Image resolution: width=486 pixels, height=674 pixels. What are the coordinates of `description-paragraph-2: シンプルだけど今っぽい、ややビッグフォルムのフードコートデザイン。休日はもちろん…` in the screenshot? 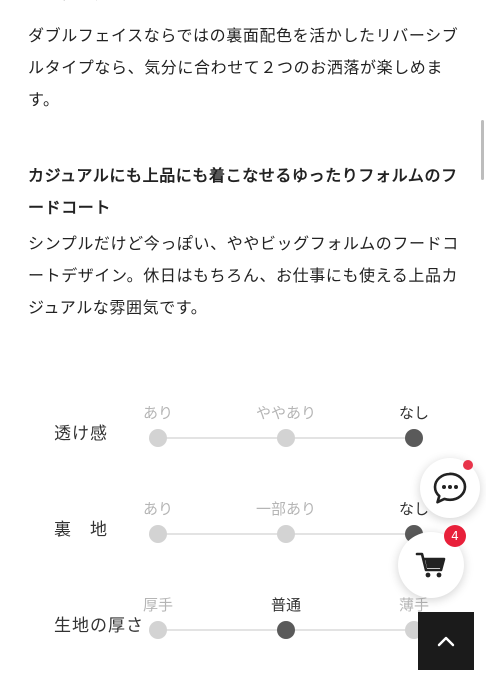 It's located at (243, 275).